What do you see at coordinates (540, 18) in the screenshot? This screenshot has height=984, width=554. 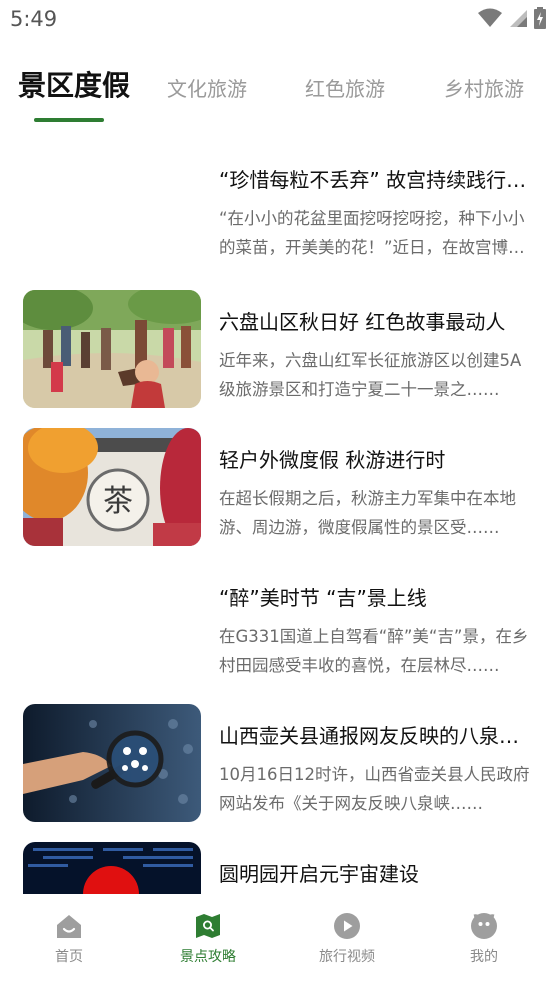 I see `battery-charging-icon` at bounding box center [540, 18].